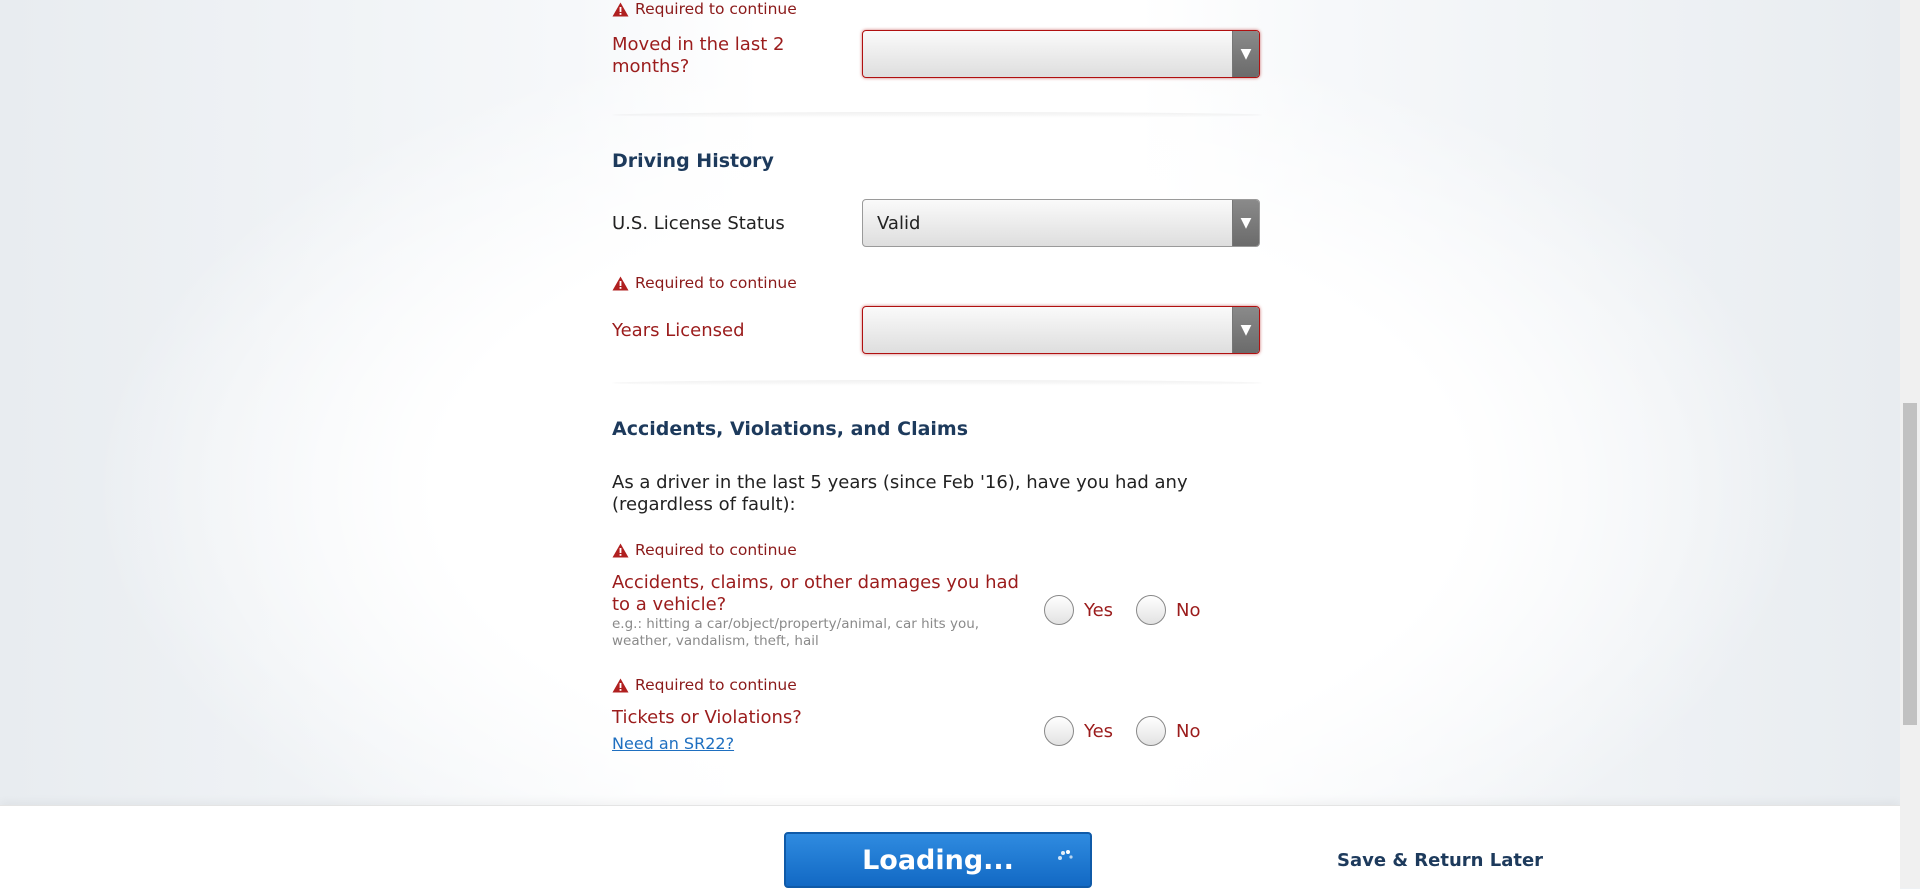 The width and height of the screenshot is (1920, 889). What do you see at coordinates (1168, 731) in the screenshot?
I see `tickets-no-option: No` at bounding box center [1168, 731].